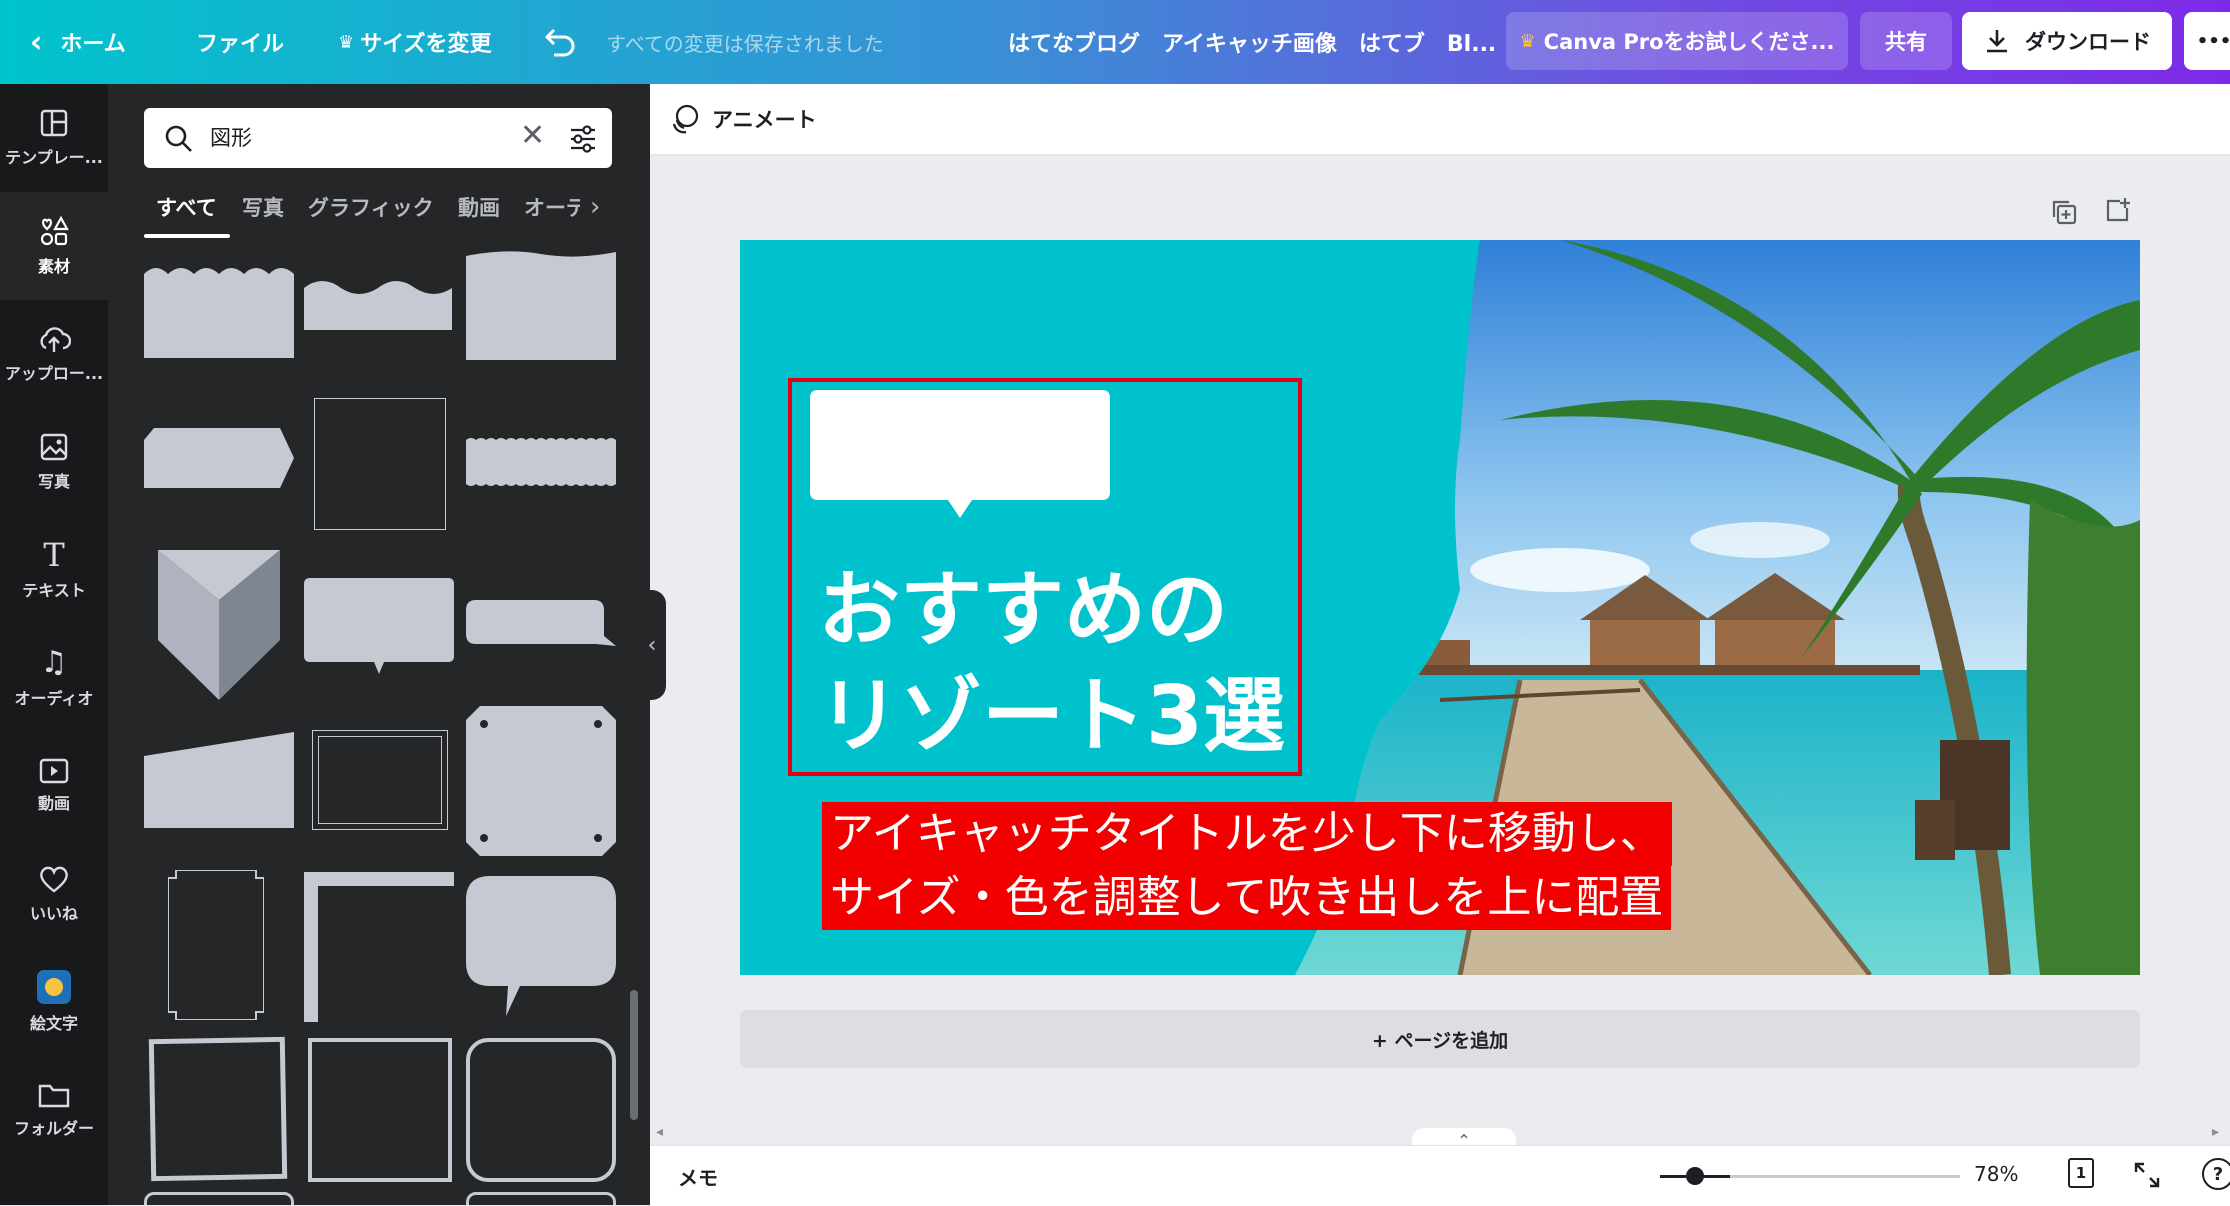 This screenshot has width=2230, height=1206. I want to click on shape-trapezoid, so click(219, 780).